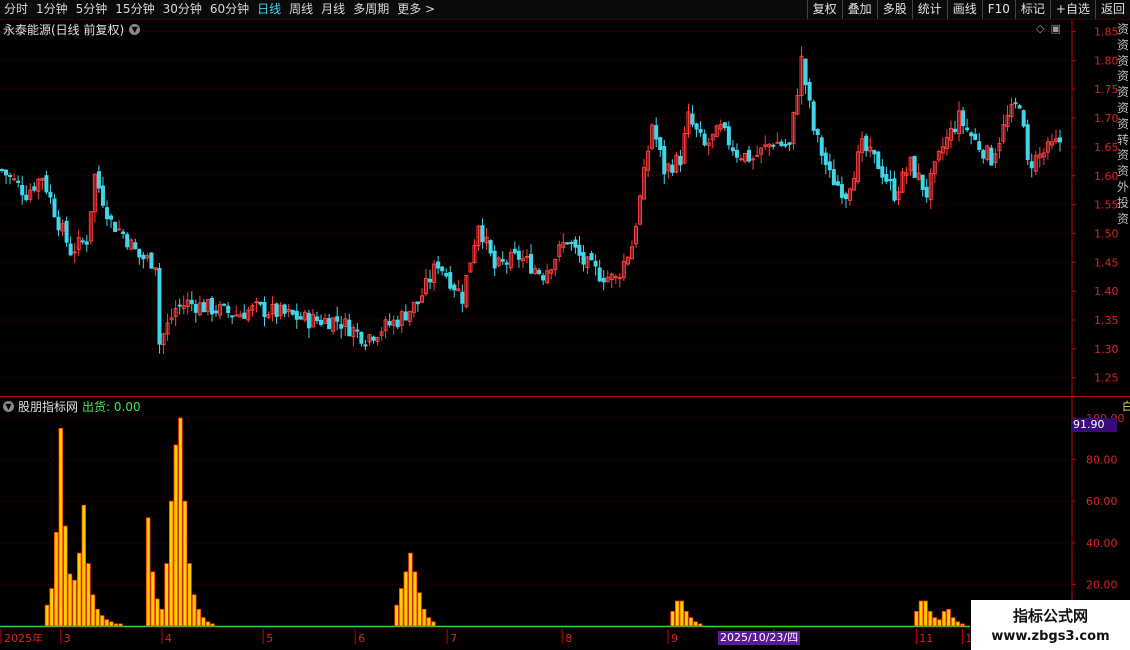 The height and width of the screenshot is (650, 1130). What do you see at coordinates (1106, 233) in the screenshot?
I see `price-tick-label: 1.50` at bounding box center [1106, 233].